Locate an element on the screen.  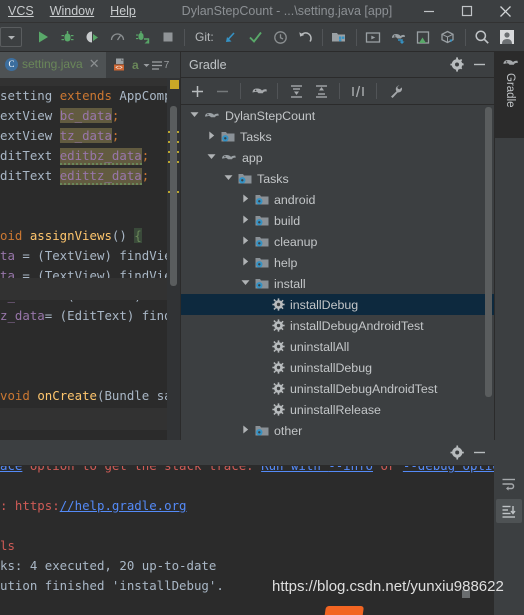
gradle-tree-item-installdebugandroidtest: installDebugAndroidTest is located at coordinates (337, 325).